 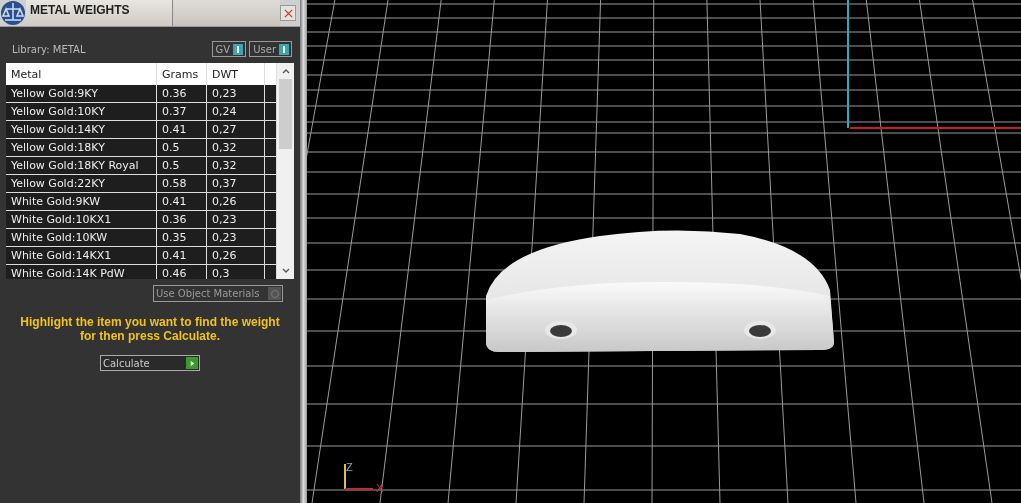 What do you see at coordinates (192, 363) in the screenshot?
I see `play-icon` at bounding box center [192, 363].